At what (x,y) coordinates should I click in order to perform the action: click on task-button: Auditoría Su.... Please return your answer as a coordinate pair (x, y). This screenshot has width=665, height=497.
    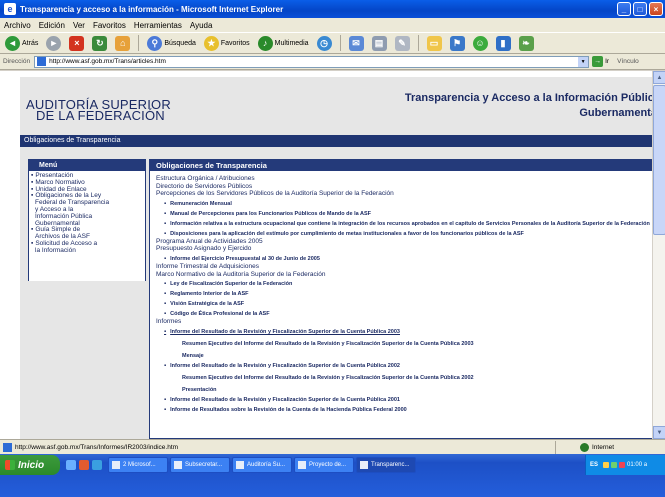
    Looking at the image, I should click on (262, 465).